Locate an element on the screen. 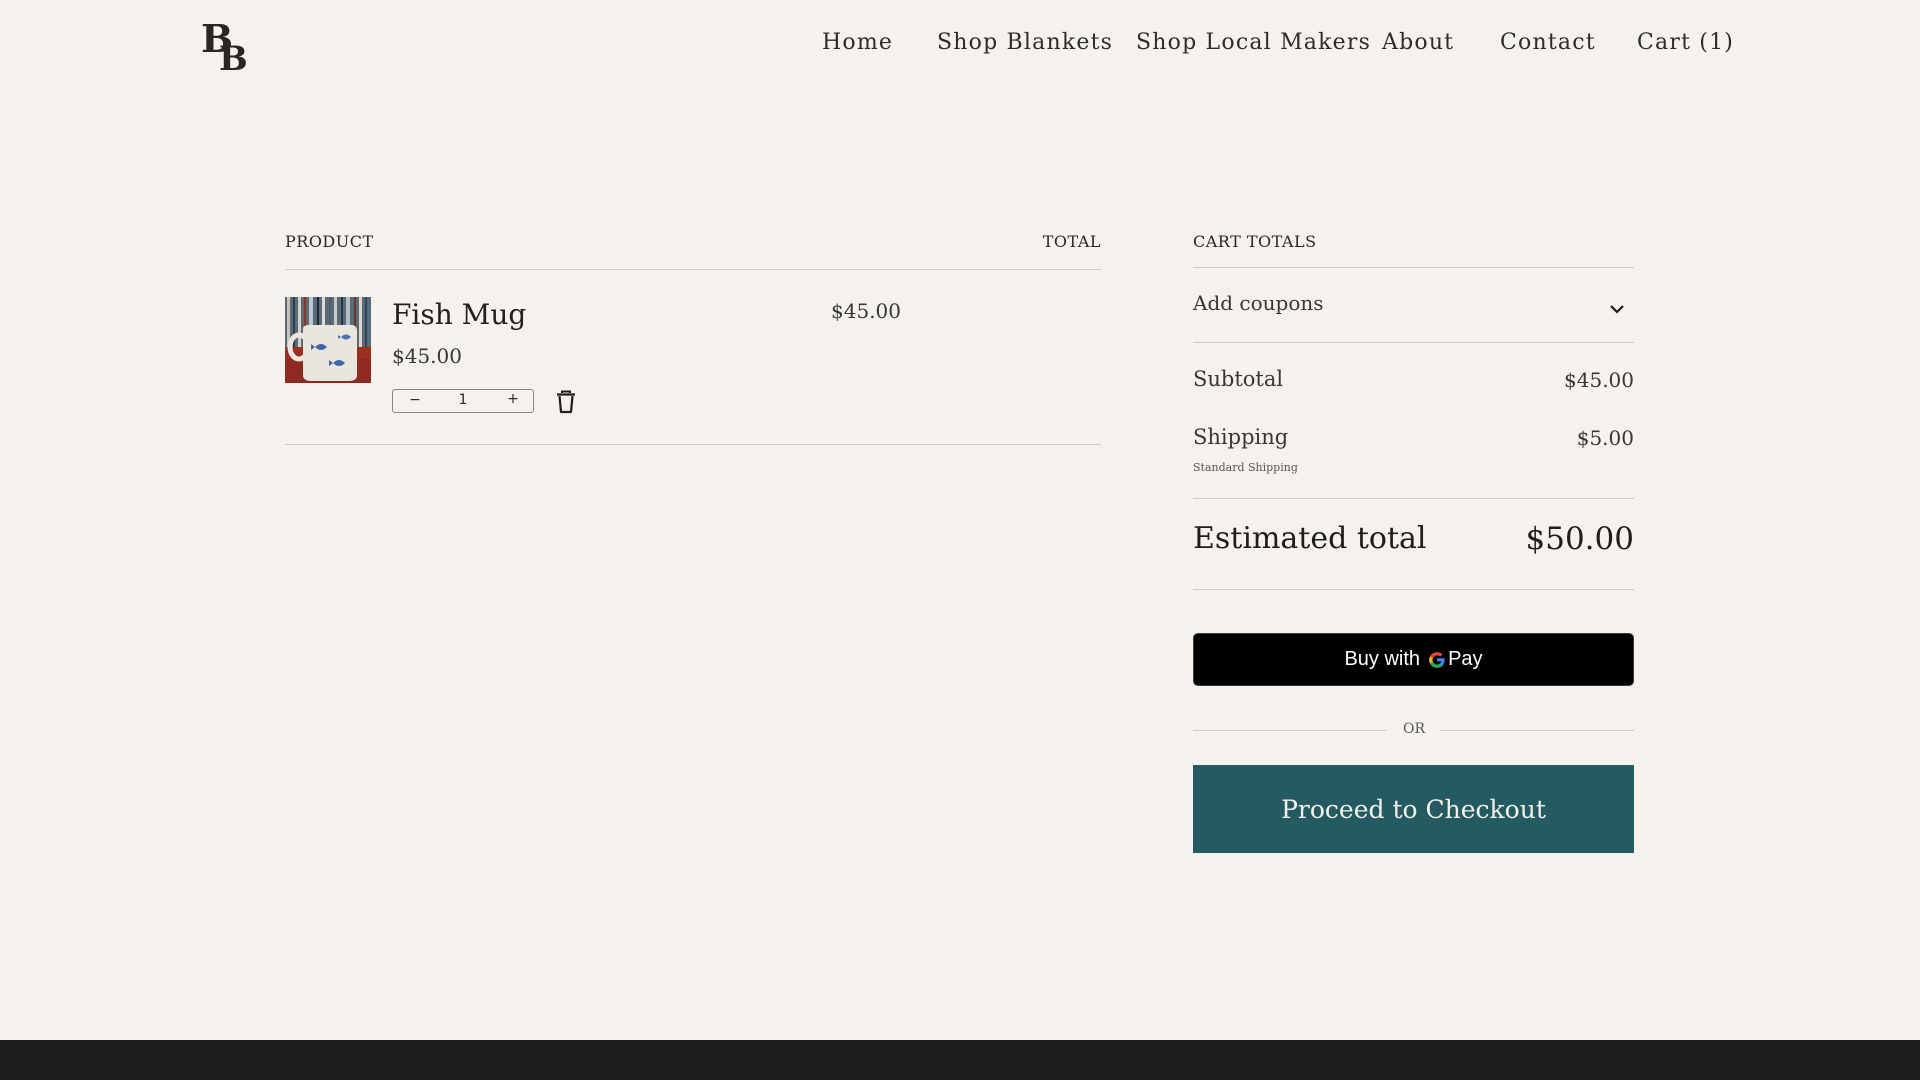  chevron-down-icon is located at coordinates (1617, 307).